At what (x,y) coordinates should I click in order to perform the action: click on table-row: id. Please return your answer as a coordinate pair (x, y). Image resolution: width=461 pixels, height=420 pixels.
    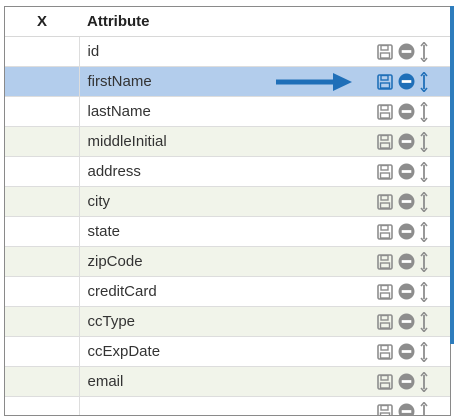
    Looking at the image, I should click on (227, 51).